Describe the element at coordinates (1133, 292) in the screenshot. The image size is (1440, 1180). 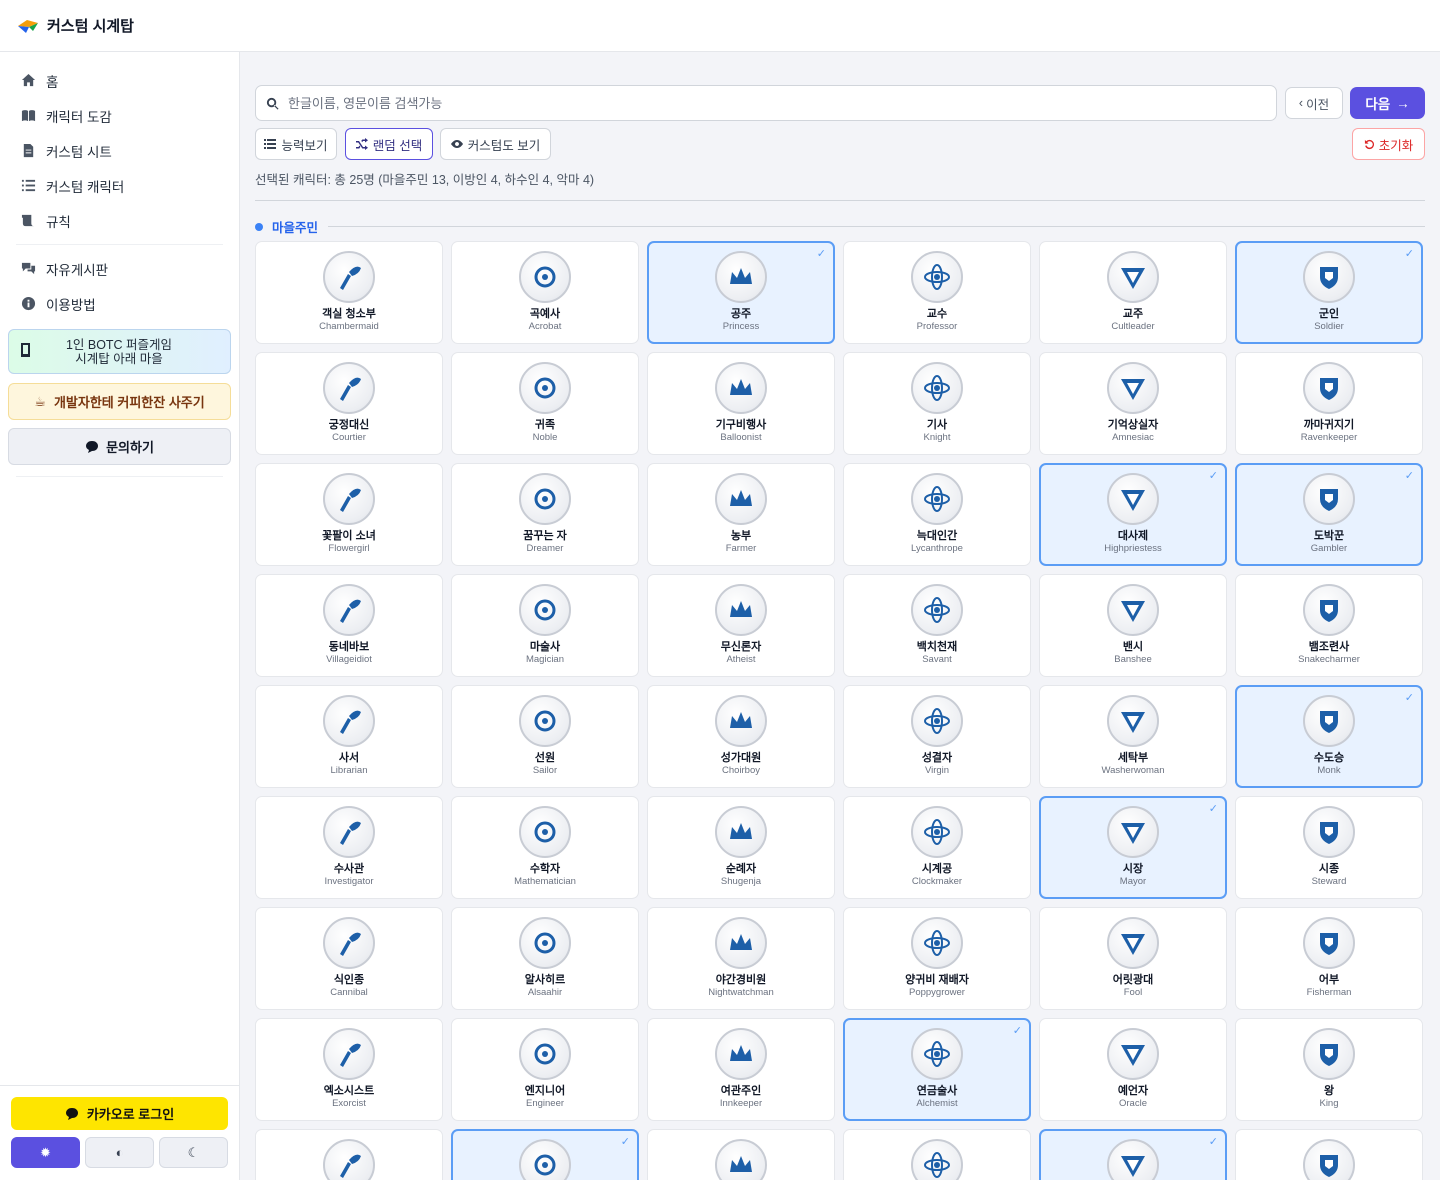
I see `character-card: 교주 Cultleader` at that location.